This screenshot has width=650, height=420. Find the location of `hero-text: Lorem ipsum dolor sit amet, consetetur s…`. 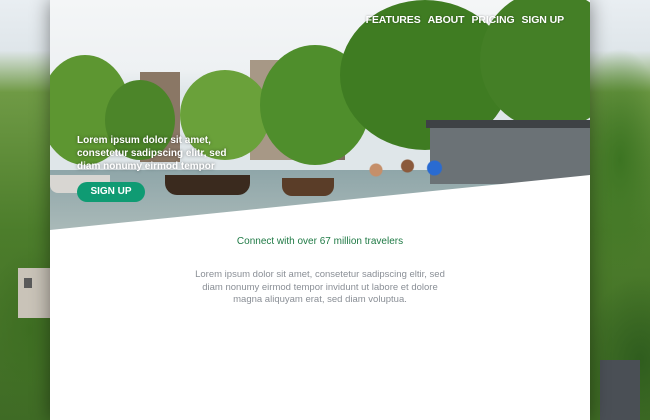

hero-text: Lorem ipsum dolor sit amet, consetetur s… is located at coordinates (152, 153).